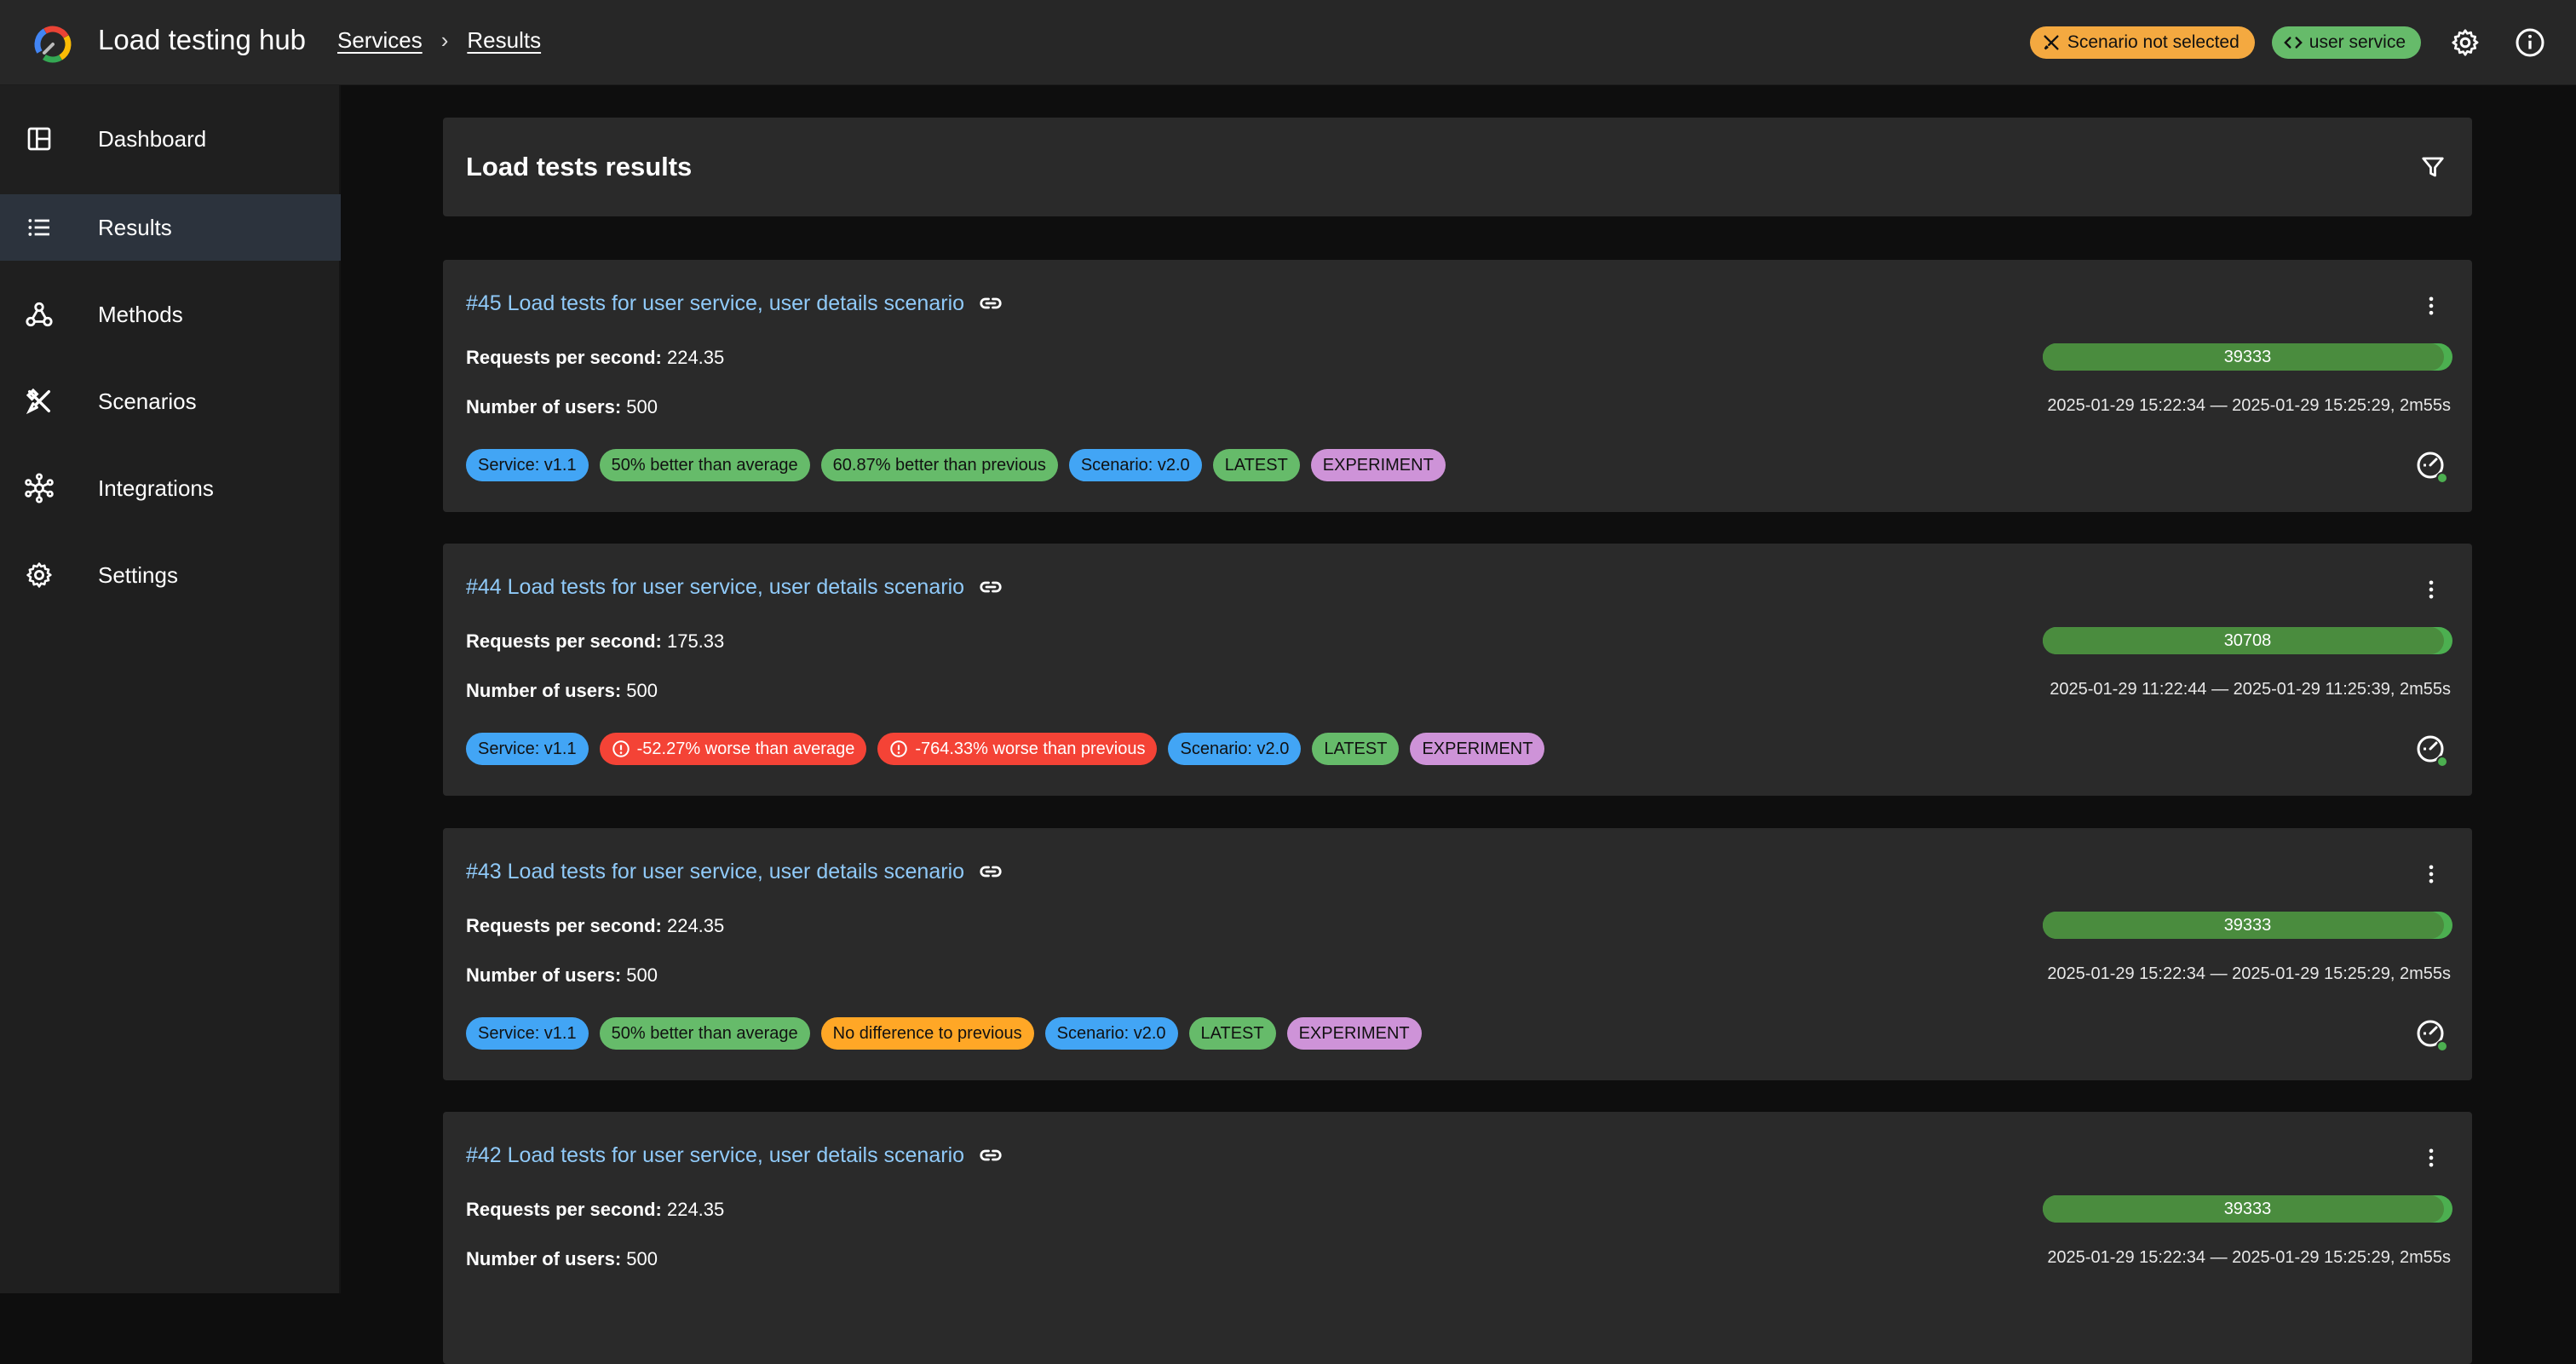  I want to click on result-tag-label: Scenario: v2.0, so click(1135, 465).